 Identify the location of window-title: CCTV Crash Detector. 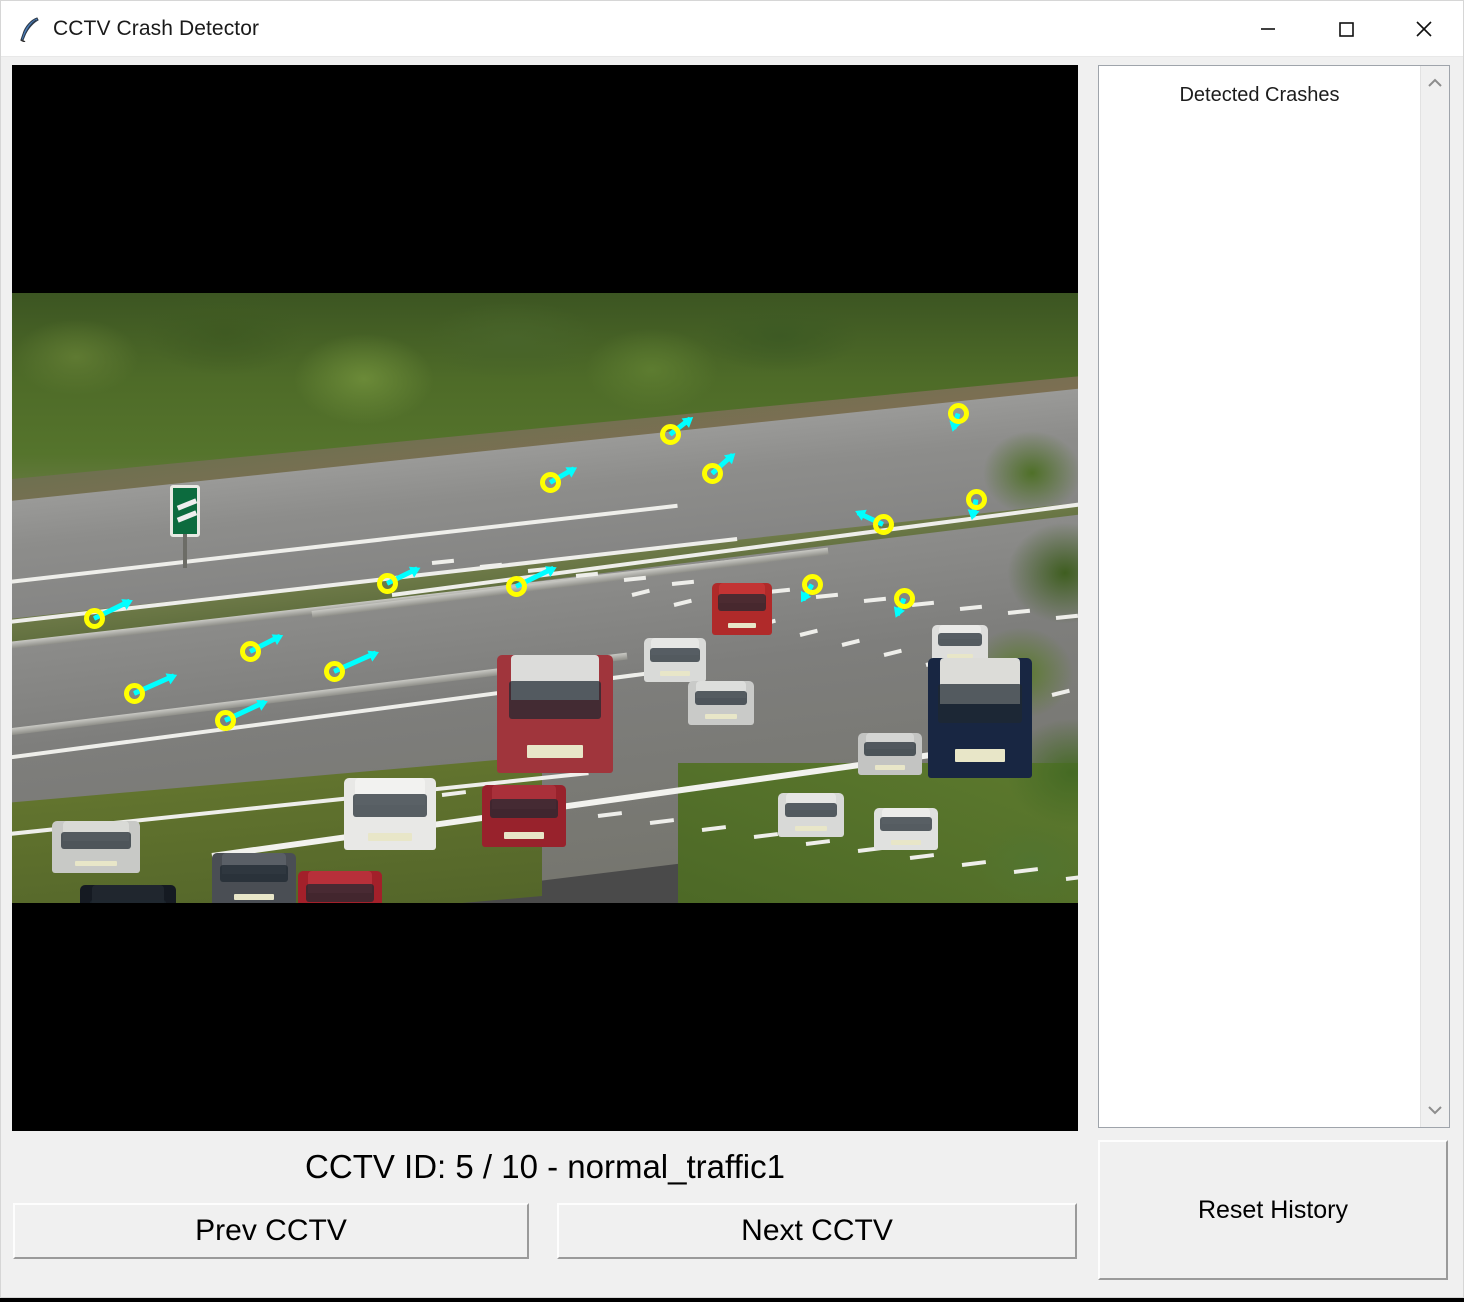
(156, 28).